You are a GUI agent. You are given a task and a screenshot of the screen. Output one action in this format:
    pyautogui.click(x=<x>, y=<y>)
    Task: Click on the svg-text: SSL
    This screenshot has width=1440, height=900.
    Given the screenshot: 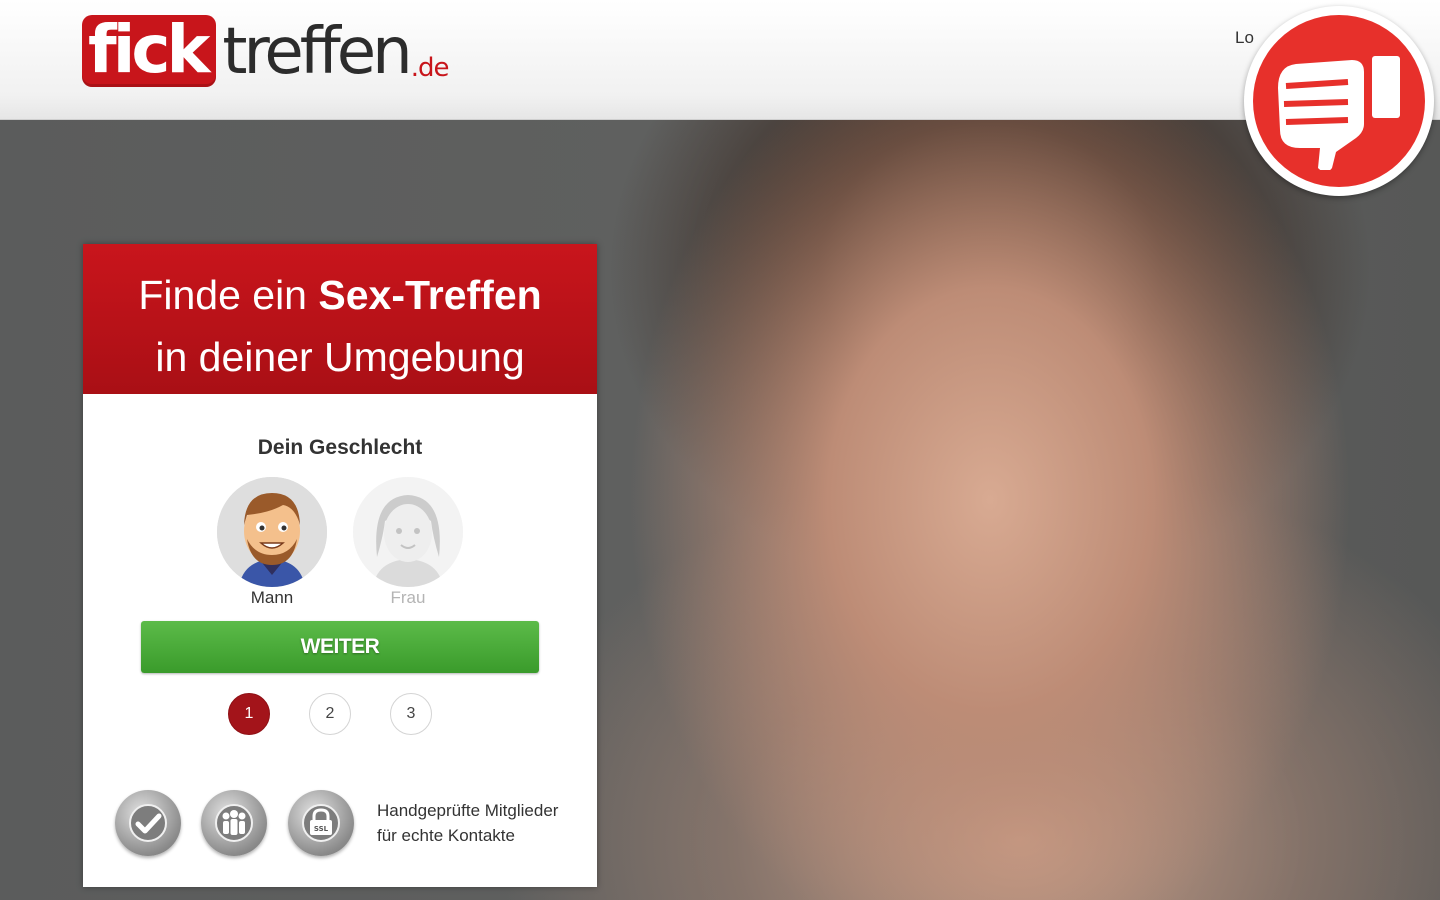 What is the action you would take?
    pyautogui.click(x=321, y=829)
    